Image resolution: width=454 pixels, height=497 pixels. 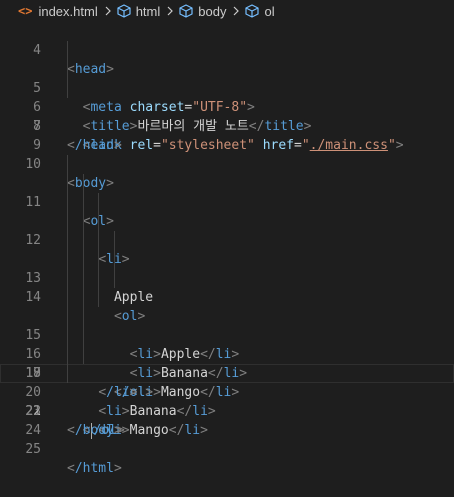 What do you see at coordinates (25, 11) in the screenshot?
I see `html-file-icon: <>` at bounding box center [25, 11].